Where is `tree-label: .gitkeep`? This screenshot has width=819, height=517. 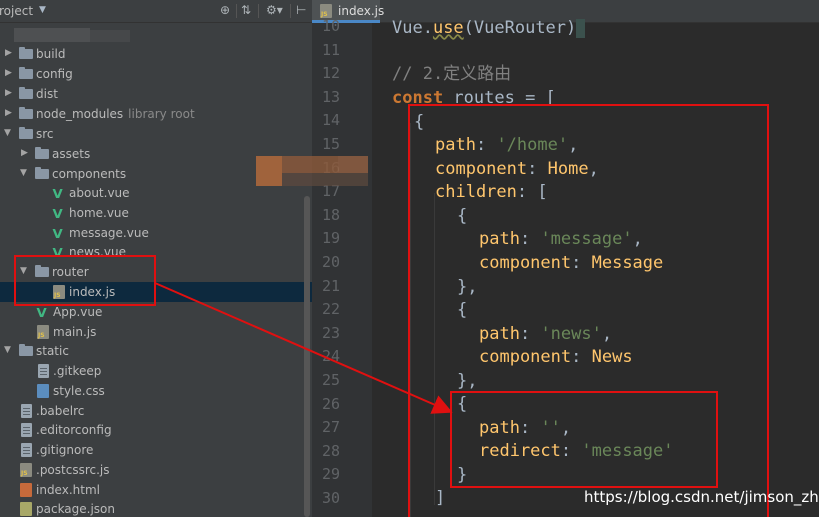
tree-label: .gitkeep is located at coordinates (77, 371).